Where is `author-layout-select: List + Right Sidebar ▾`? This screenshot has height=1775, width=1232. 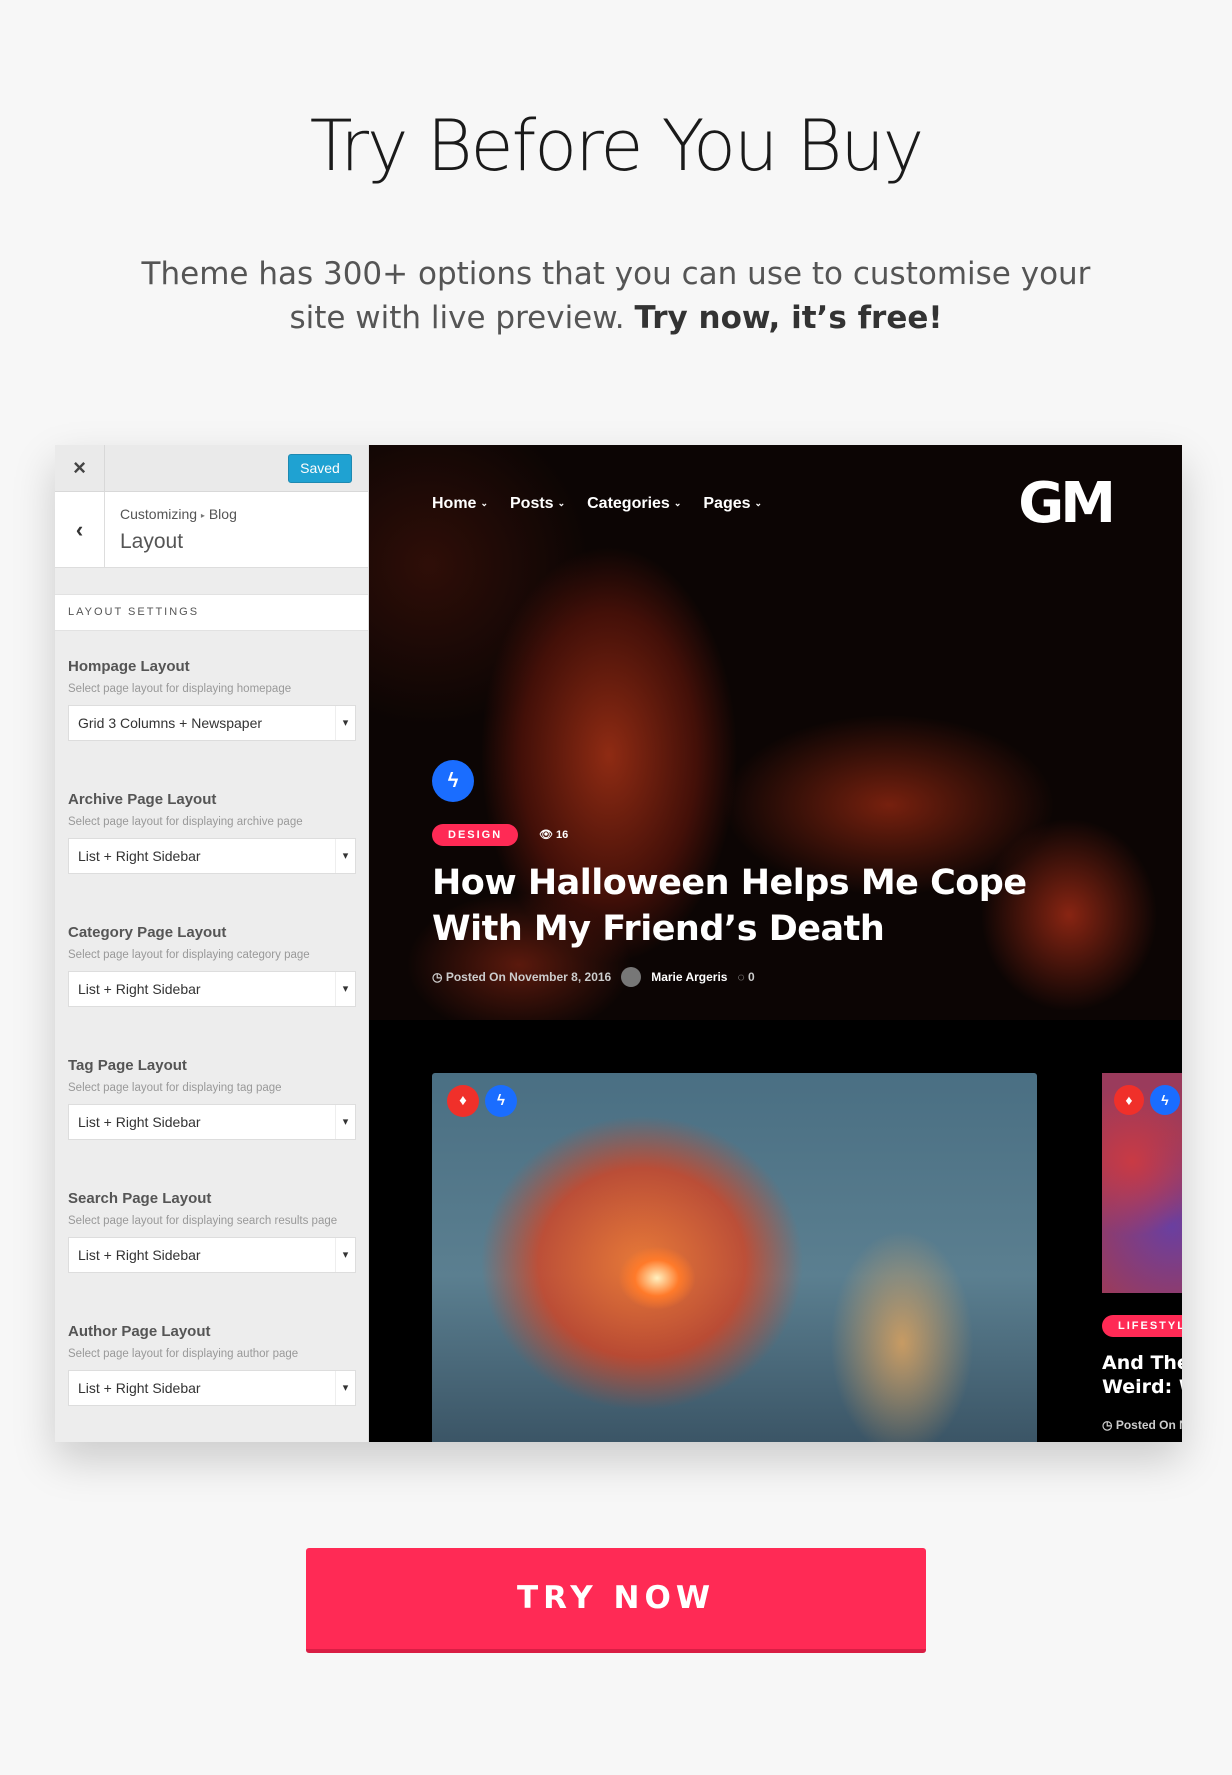
author-layout-select: List + Right Sidebar ▾ is located at coordinates (212, 1388).